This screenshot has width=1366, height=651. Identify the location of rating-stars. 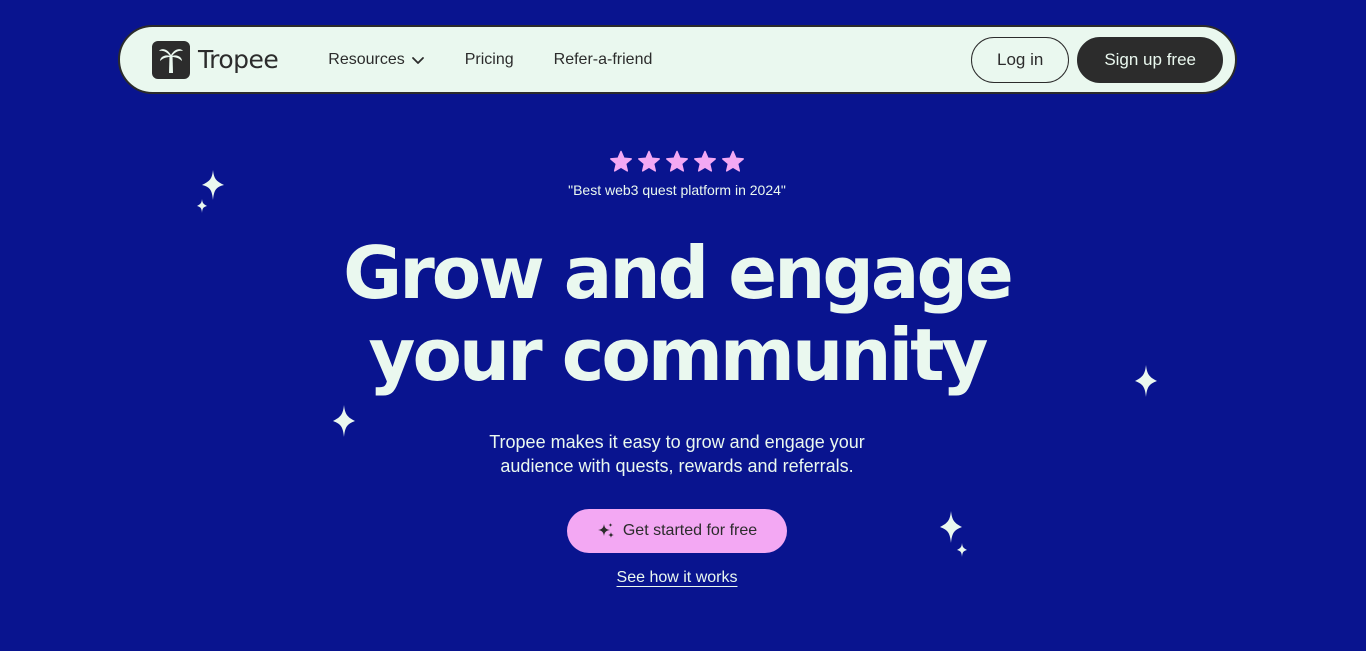
(677, 162).